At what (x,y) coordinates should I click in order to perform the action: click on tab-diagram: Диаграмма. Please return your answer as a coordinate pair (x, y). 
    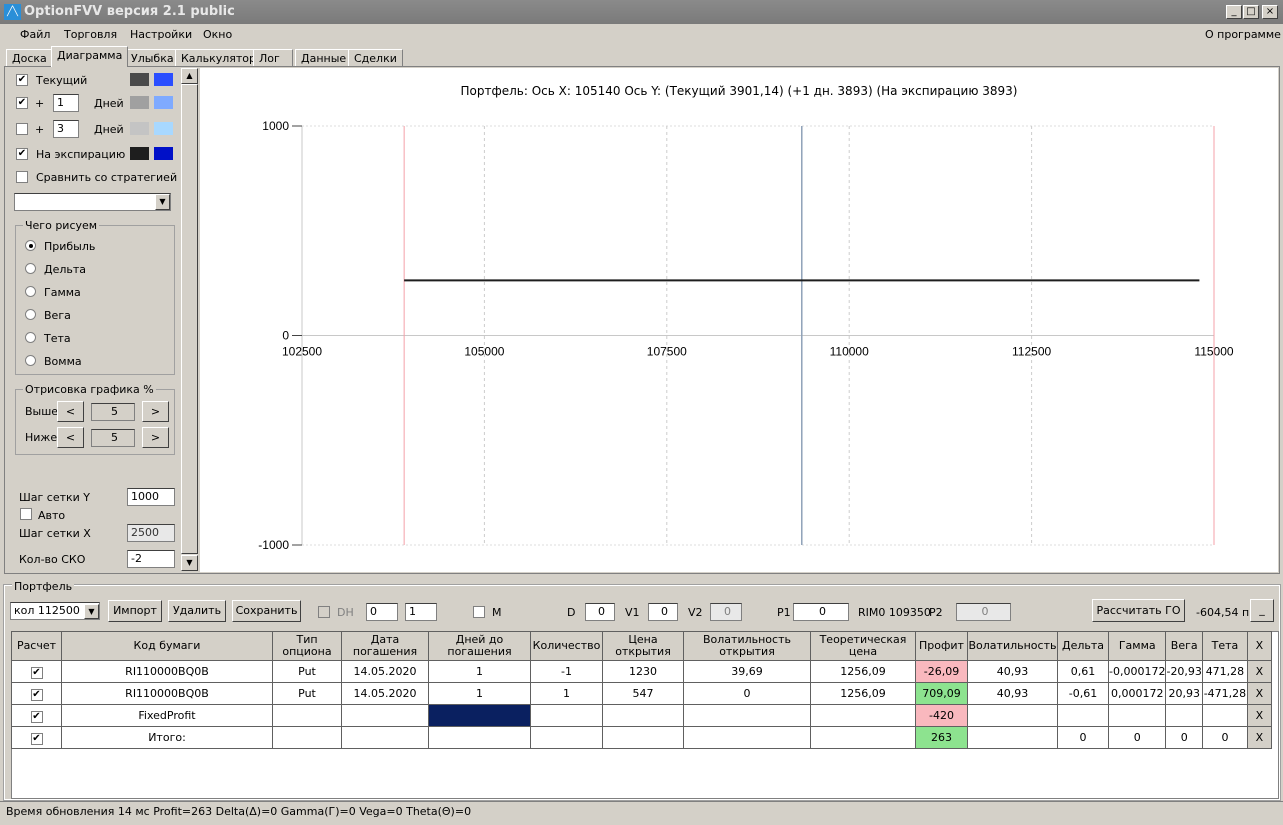
    Looking at the image, I should click on (90, 56).